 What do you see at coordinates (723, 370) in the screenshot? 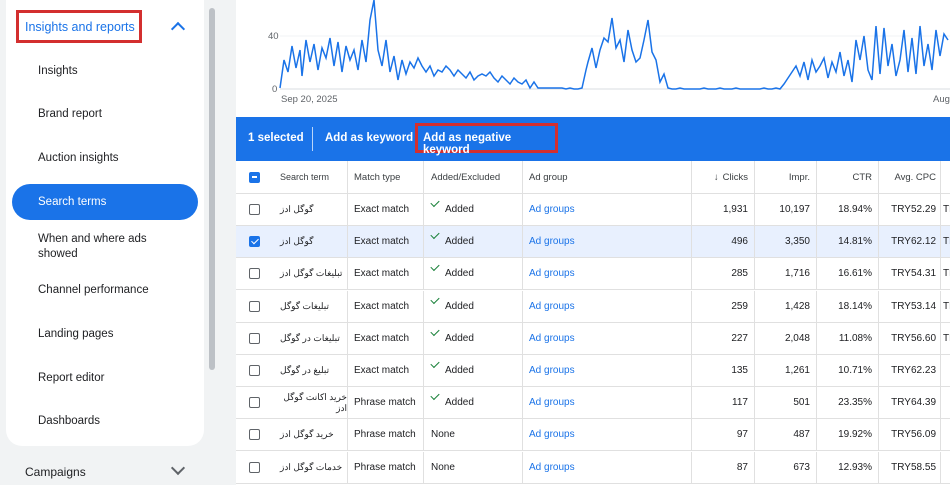
I see `clicks-cell: 135` at bounding box center [723, 370].